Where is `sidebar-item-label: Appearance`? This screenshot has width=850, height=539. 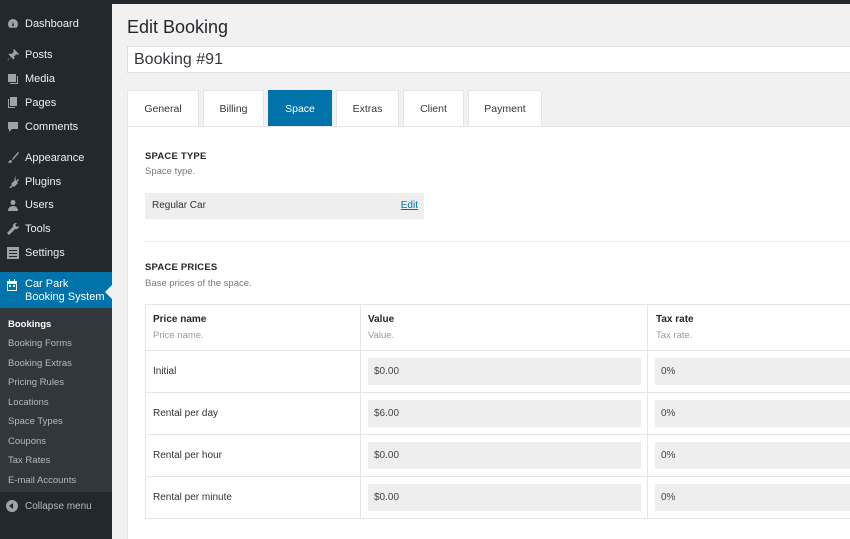
sidebar-item-label: Appearance is located at coordinates (55, 158).